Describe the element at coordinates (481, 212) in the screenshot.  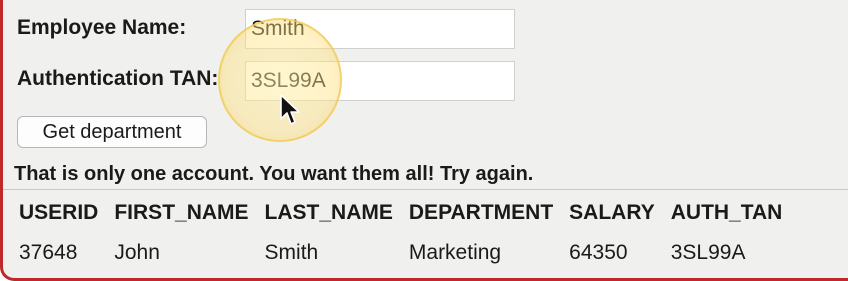
I see `column-header-department: DEPARTMENT` at that location.